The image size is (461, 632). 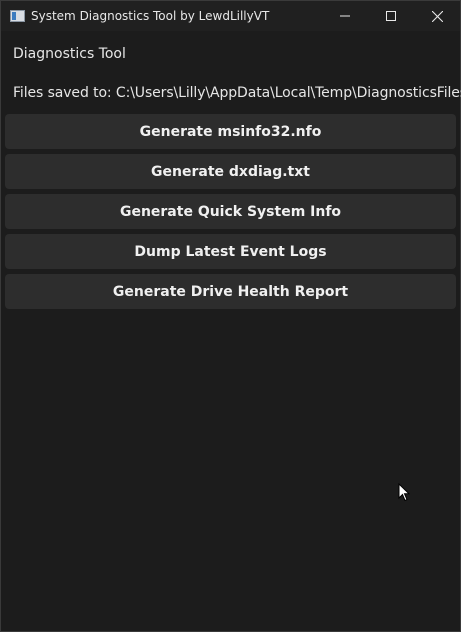 What do you see at coordinates (69, 54) in the screenshot?
I see `heading-label: Diagnostics Tool` at bounding box center [69, 54].